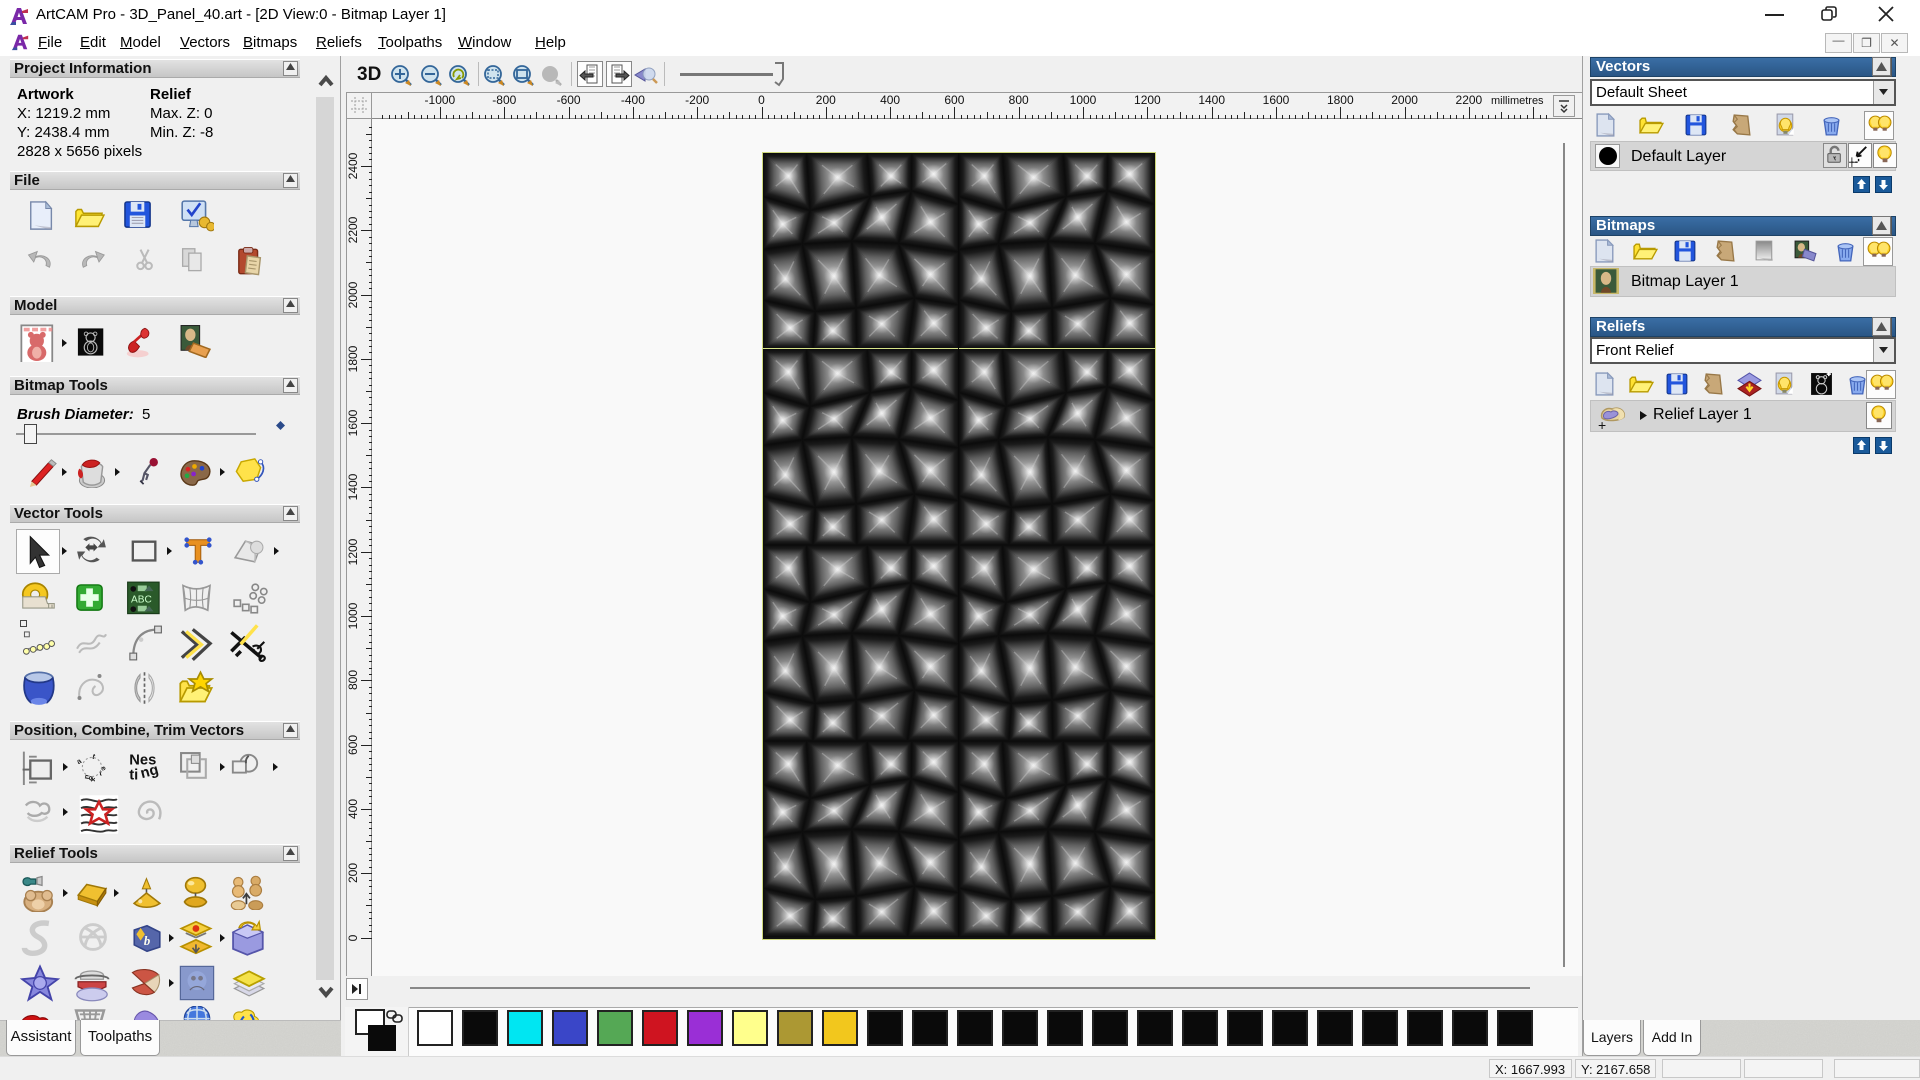 This screenshot has height=1080, width=1920. Describe the element at coordinates (150, 772) in the screenshot. I see `svg-text: ng` at that location.